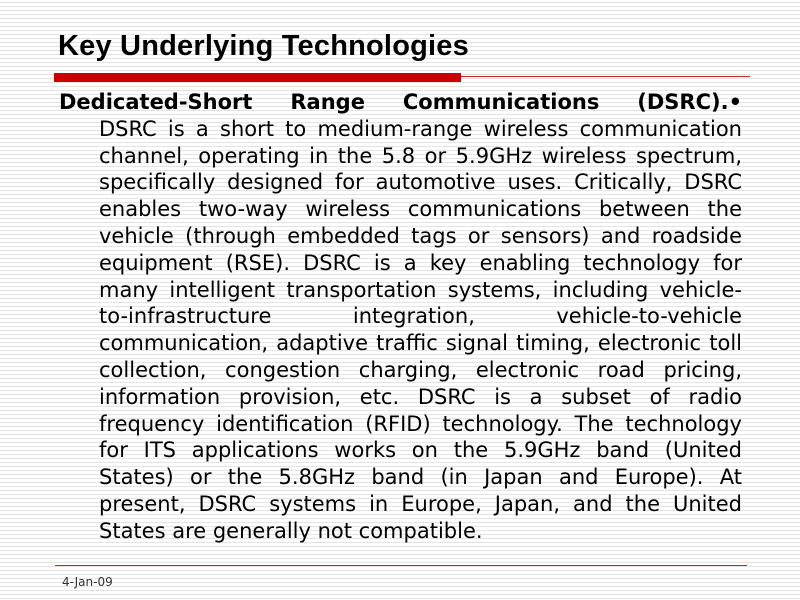 This screenshot has height=600, width=800. What do you see at coordinates (87, 582) in the screenshot?
I see `footer-date: 4-Jan-09` at bounding box center [87, 582].